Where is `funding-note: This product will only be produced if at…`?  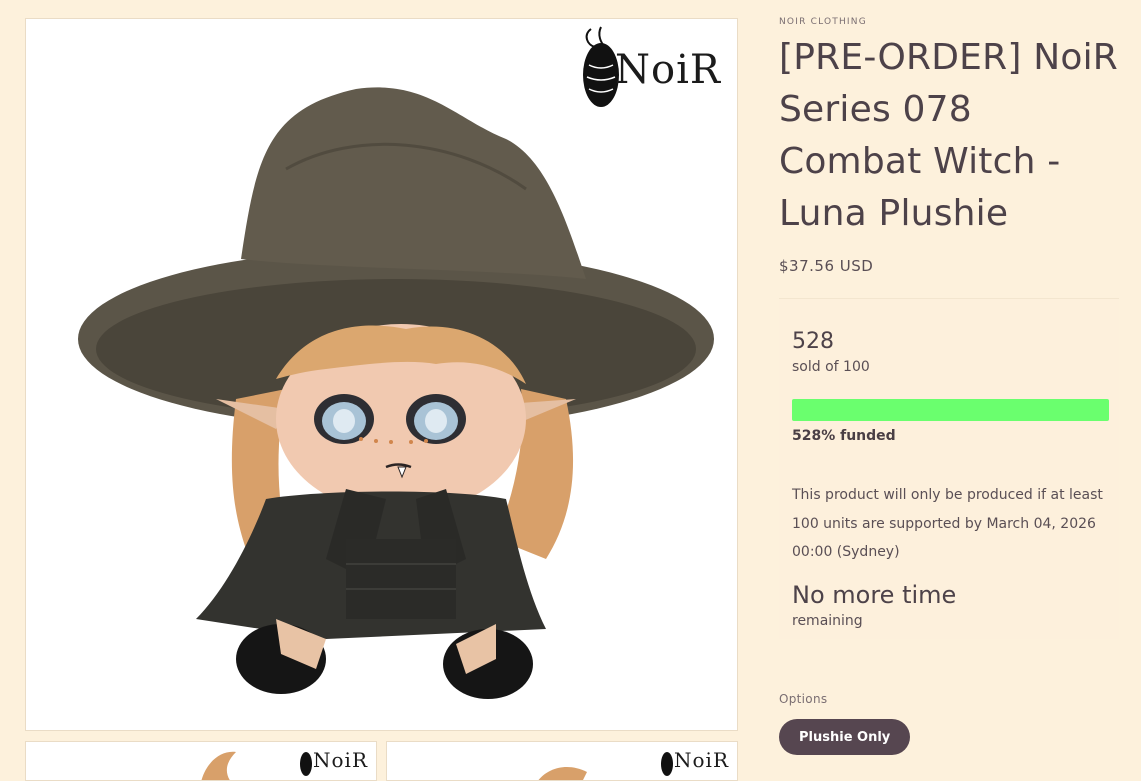 funding-note: This product will only be produced if at… is located at coordinates (947, 523).